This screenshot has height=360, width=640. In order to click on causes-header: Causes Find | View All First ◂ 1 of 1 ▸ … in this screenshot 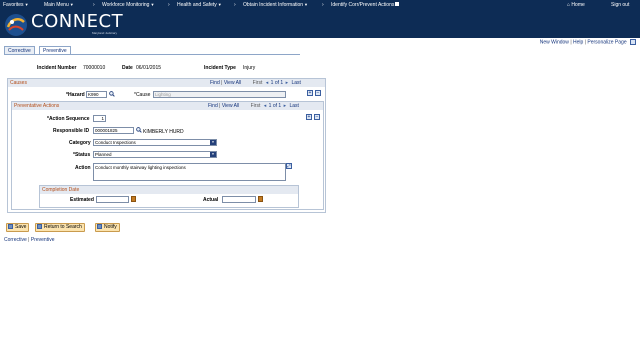, I will do `click(166, 83)`.